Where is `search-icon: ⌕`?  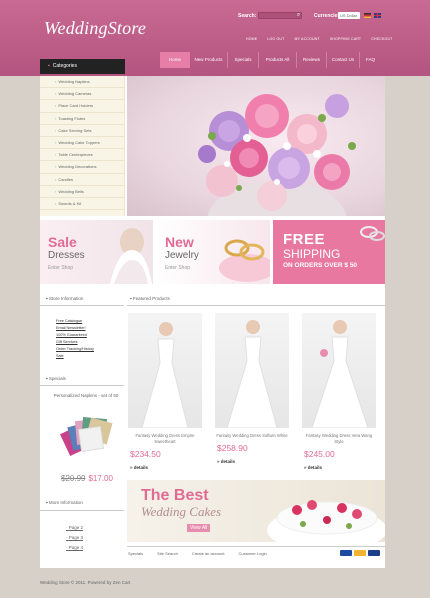
search-icon: ⌕ is located at coordinates (298, 15).